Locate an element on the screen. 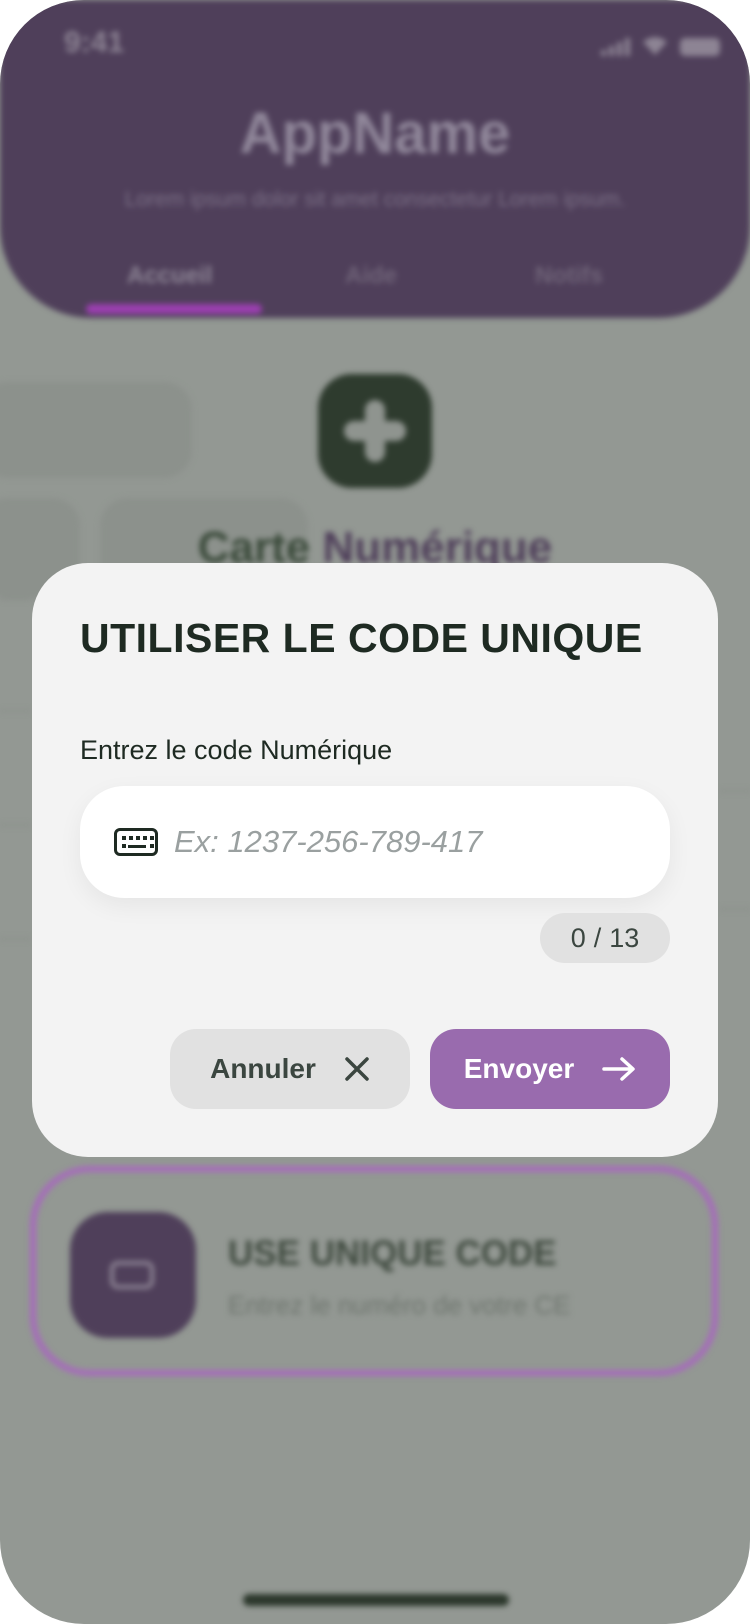 The height and width of the screenshot is (1624, 750). code-input-container is located at coordinates (375, 842).